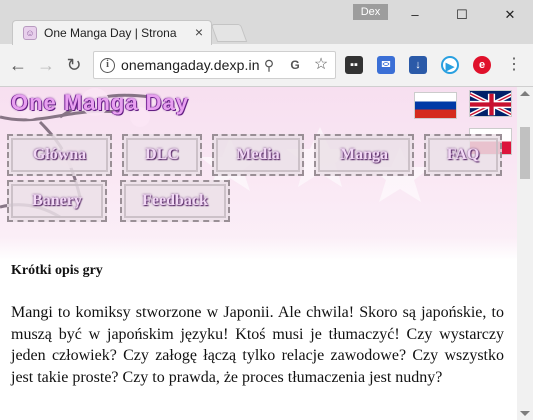 The image size is (533, 420). Describe the element at coordinates (57, 270) in the screenshot. I see `section-title: Krótki opis gry` at that location.